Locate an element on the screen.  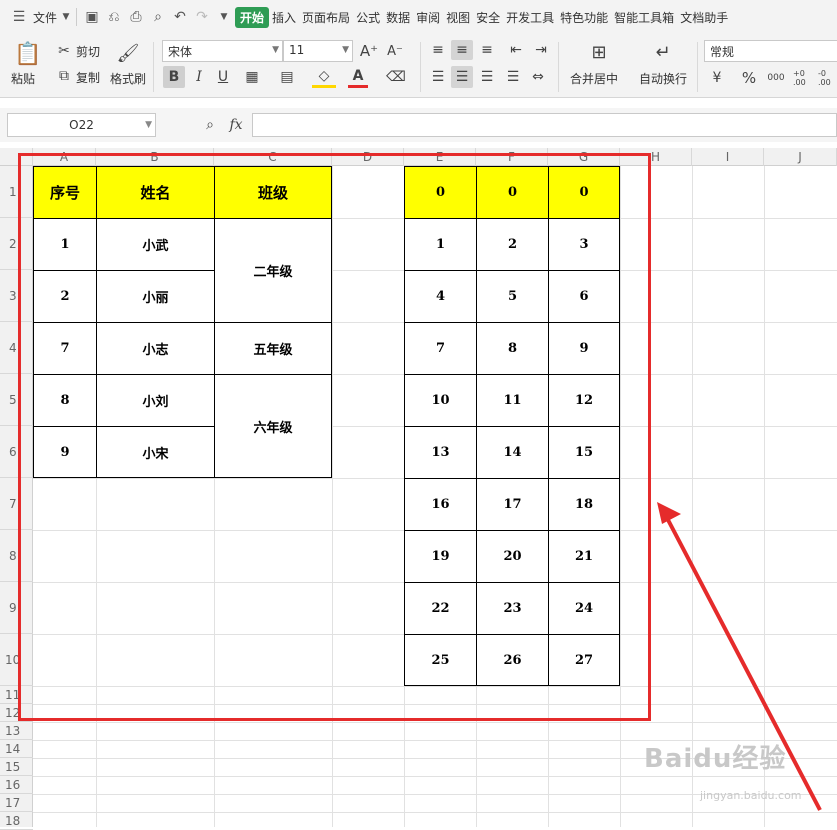
tab-home: 开始 is located at coordinates (252, 17).